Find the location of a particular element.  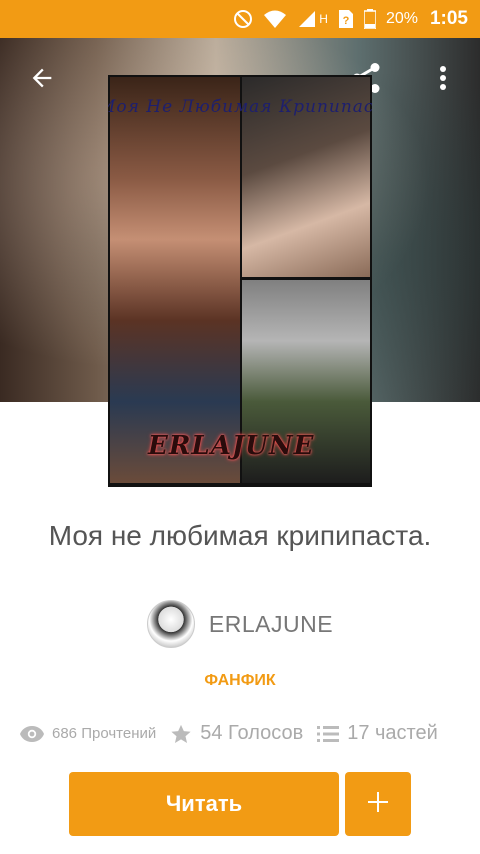

story-stats: 686 Прочтений 54 Голосов 17 частей is located at coordinates (242, 733).